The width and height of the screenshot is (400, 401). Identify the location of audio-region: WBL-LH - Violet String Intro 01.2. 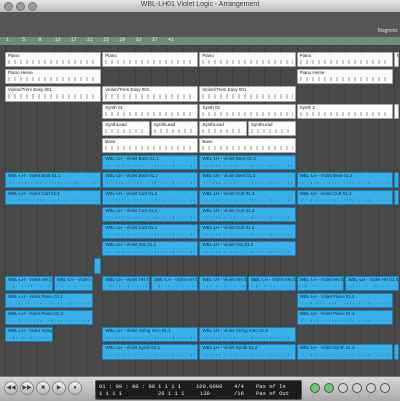
(247, 335).